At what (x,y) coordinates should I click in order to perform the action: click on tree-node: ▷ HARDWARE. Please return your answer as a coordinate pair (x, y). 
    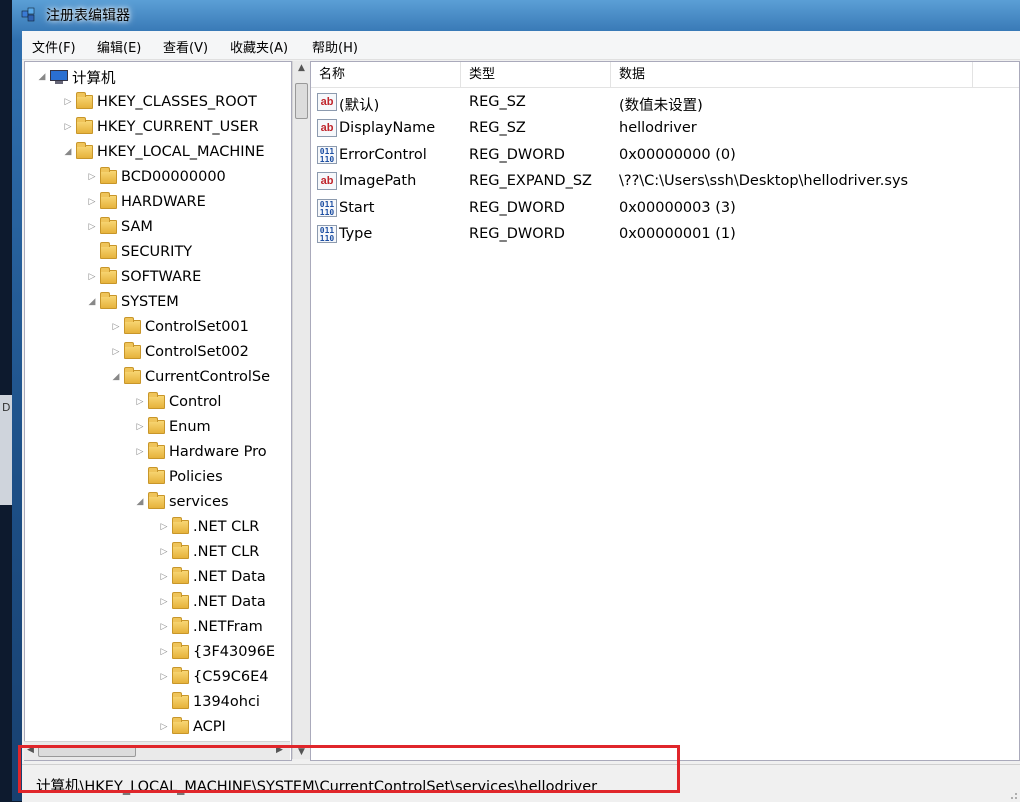
    Looking at the image, I should click on (145, 202).